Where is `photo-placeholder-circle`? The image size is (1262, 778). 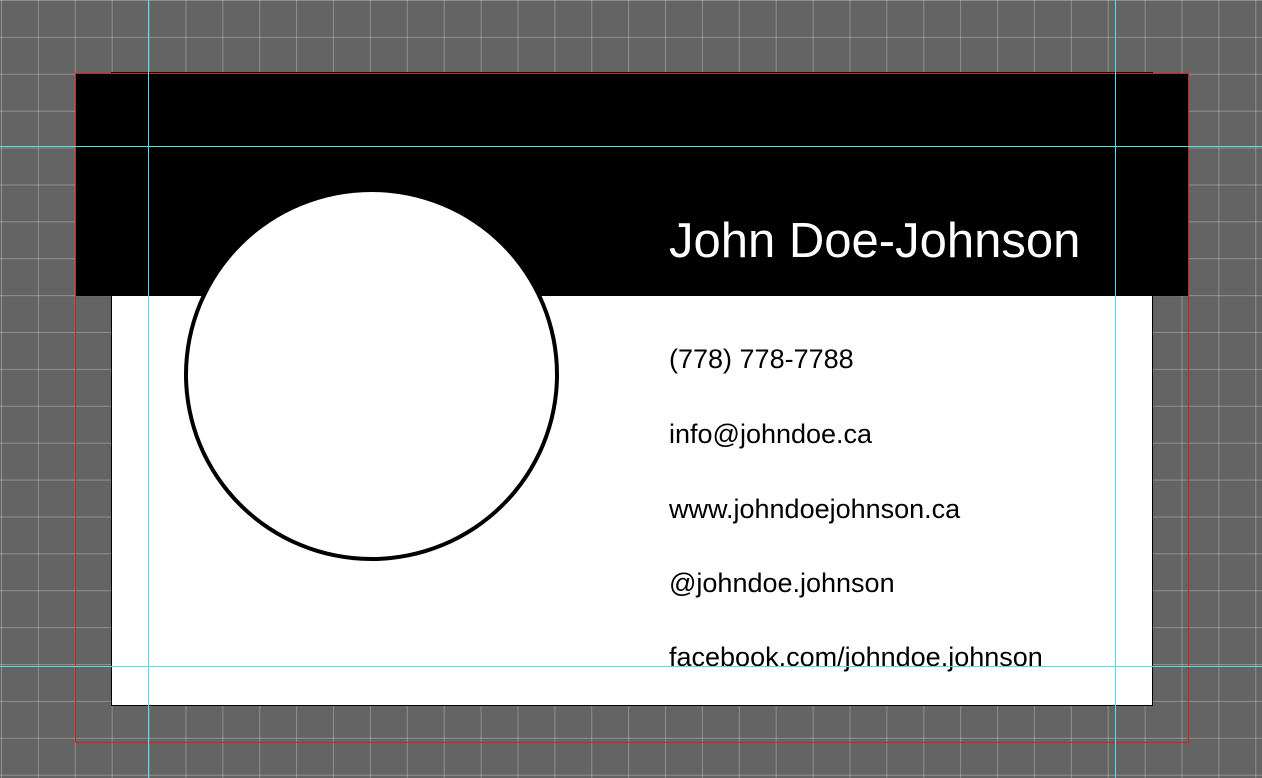
photo-placeholder-circle is located at coordinates (371, 374).